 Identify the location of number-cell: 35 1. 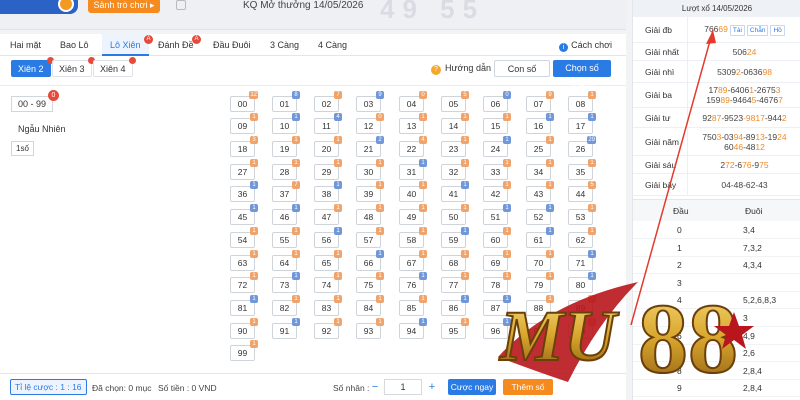
(582, 169).